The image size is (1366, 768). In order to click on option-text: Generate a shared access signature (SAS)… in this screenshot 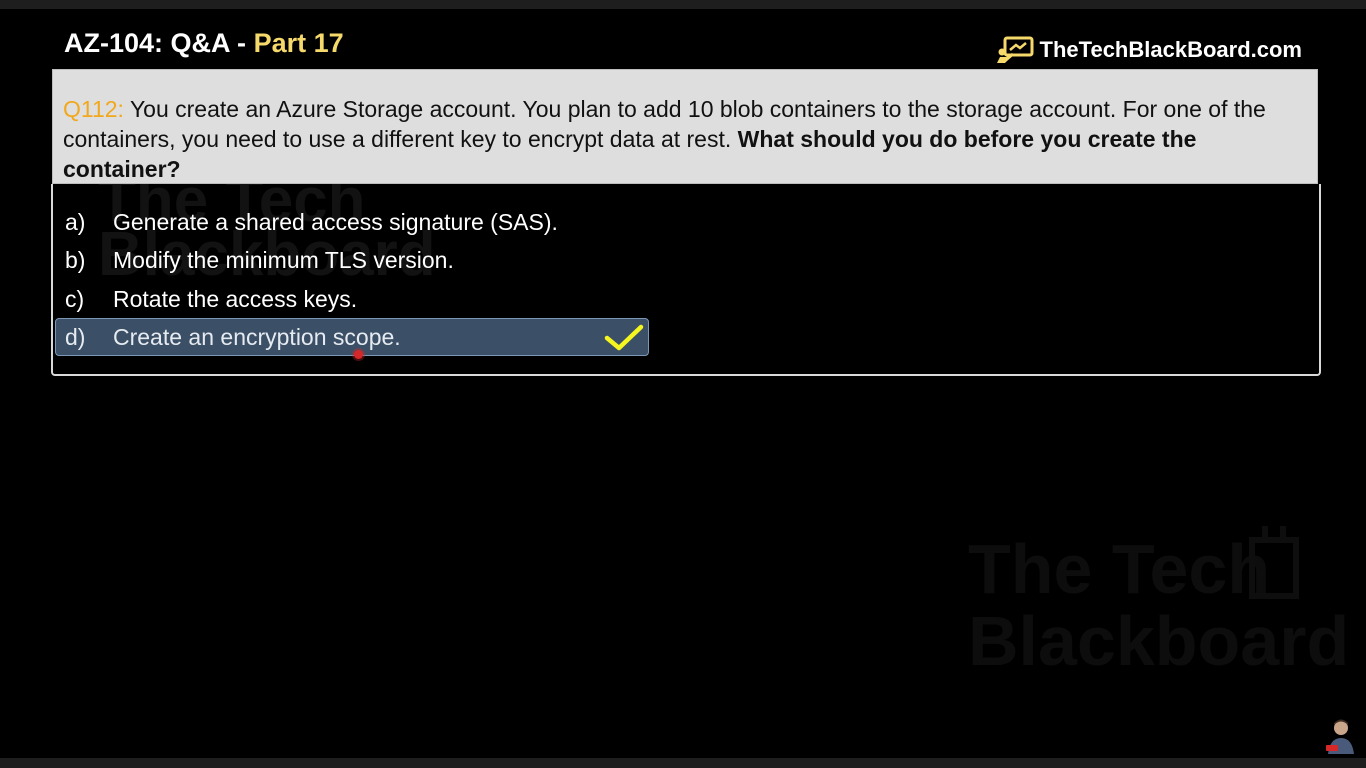, I will do `click(335, 221)`.